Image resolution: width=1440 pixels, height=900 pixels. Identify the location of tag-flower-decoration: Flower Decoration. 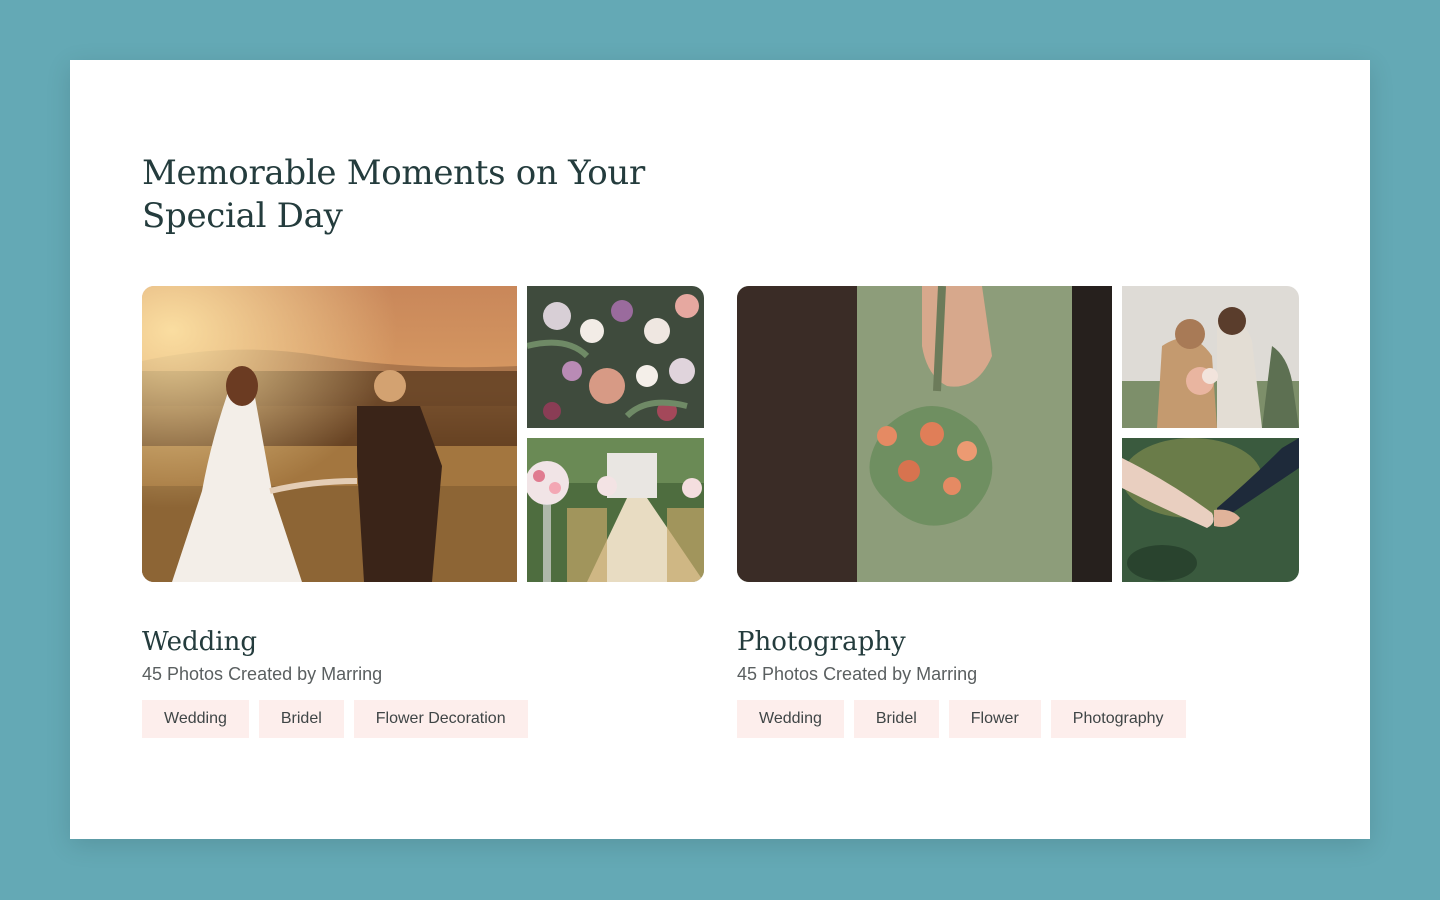
(440, 719).